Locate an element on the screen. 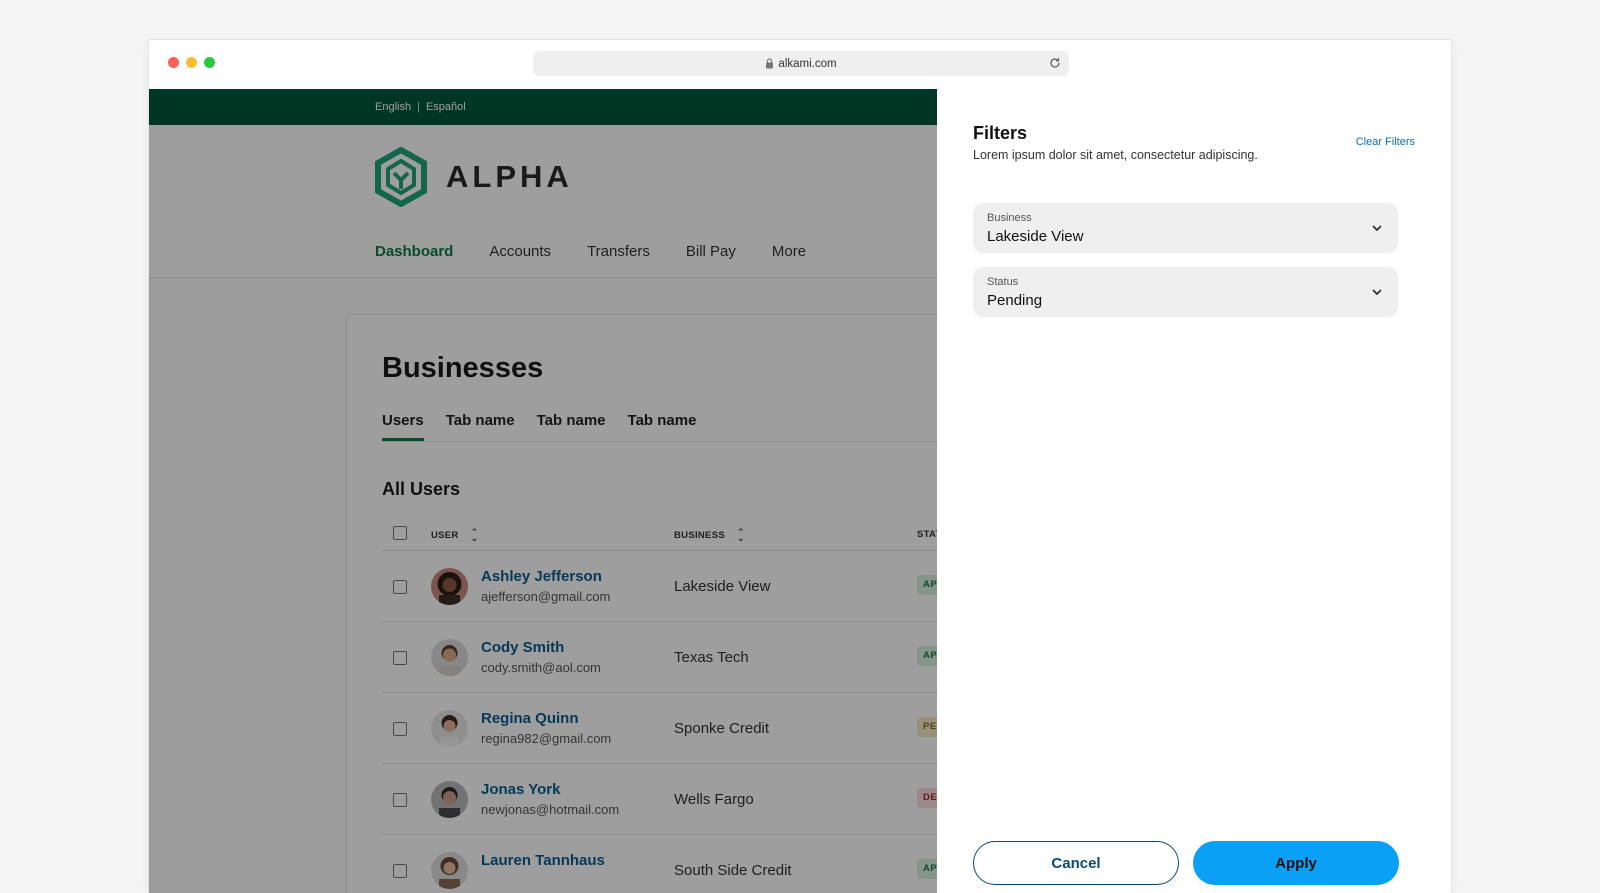 Image resolution: width=1600 pixels, height=893 pixels. lock-icon is located at coordinates (770, 63).